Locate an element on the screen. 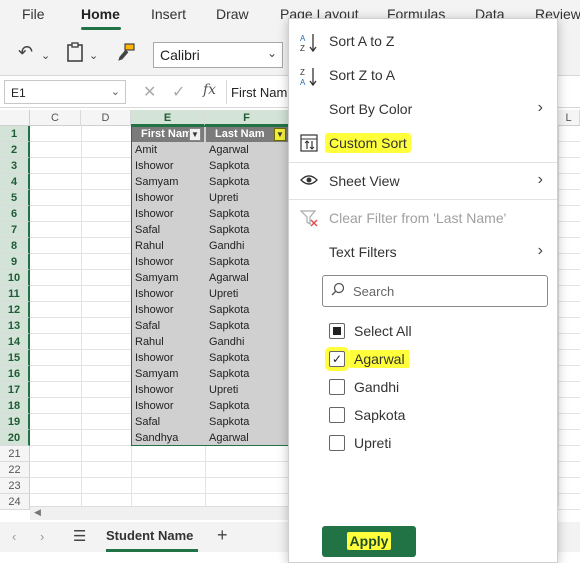  row-header-3: 3 is located at coordinates (15, 166).